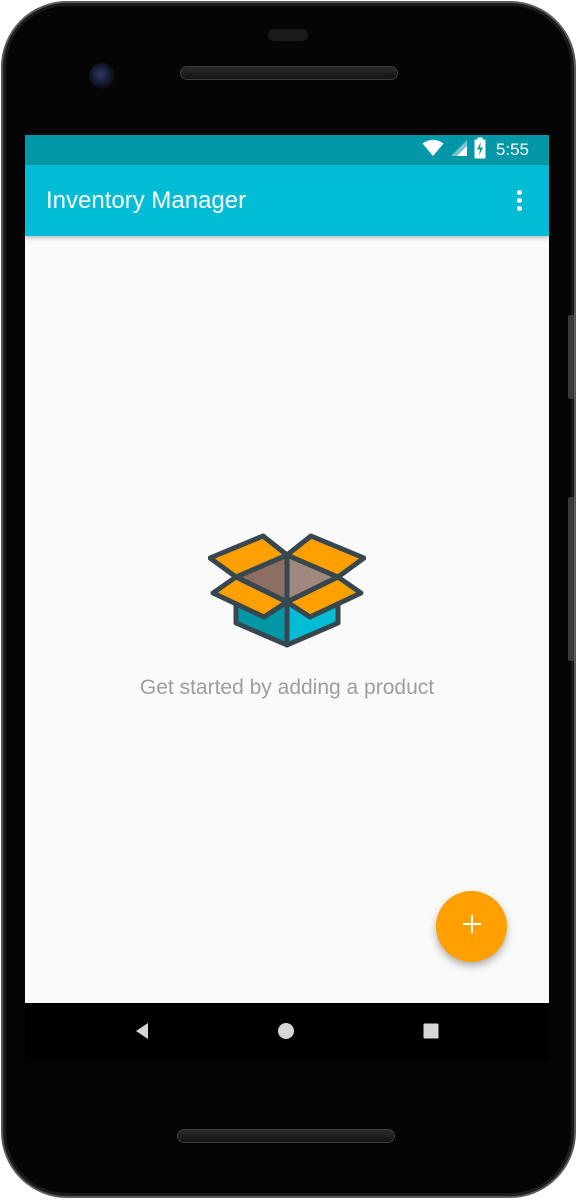 The height and width of the screenshot is (1200, 578). What do you see at coordinates (288, 35) in the screenshot?
I see `earpiece` at bounding box center [288, 35].